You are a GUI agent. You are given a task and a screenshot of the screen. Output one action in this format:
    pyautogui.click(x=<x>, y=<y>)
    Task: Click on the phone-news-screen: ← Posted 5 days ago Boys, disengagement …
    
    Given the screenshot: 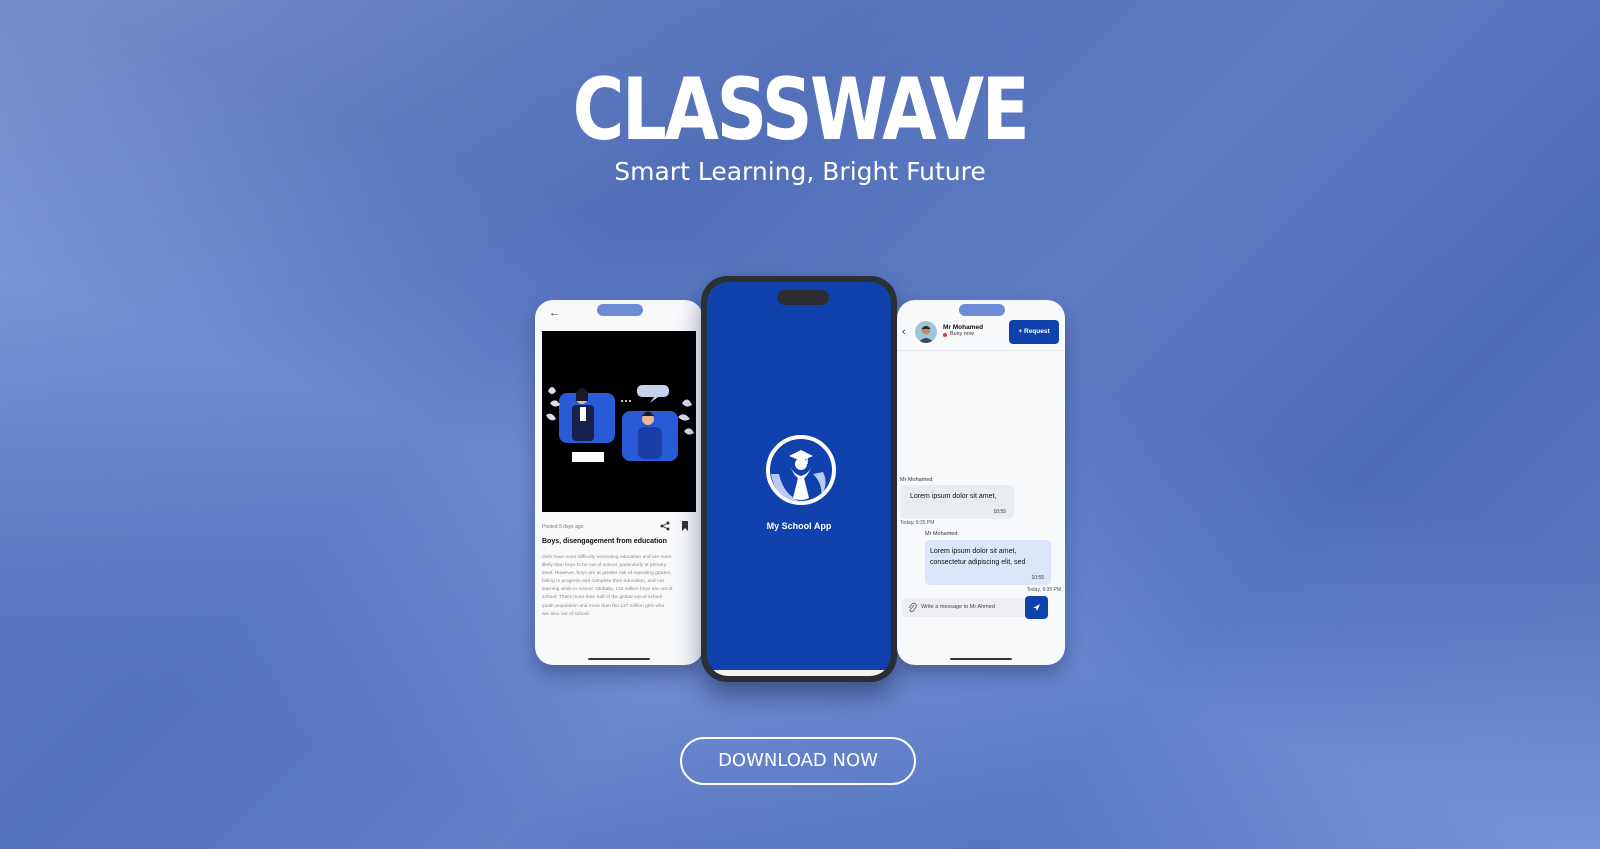 What is the action you would take?
    pyautogui.click(x=619, y=482)
    